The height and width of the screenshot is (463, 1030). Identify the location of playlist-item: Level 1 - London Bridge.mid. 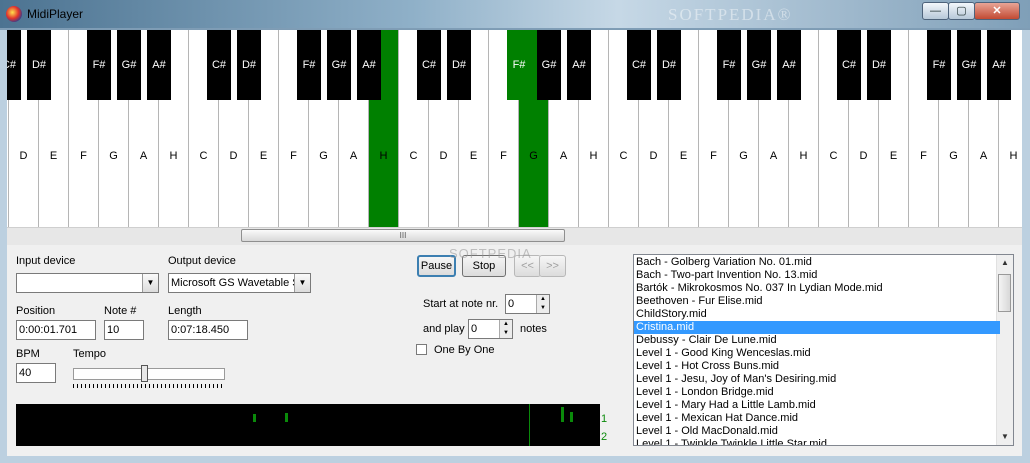
(817, 392).